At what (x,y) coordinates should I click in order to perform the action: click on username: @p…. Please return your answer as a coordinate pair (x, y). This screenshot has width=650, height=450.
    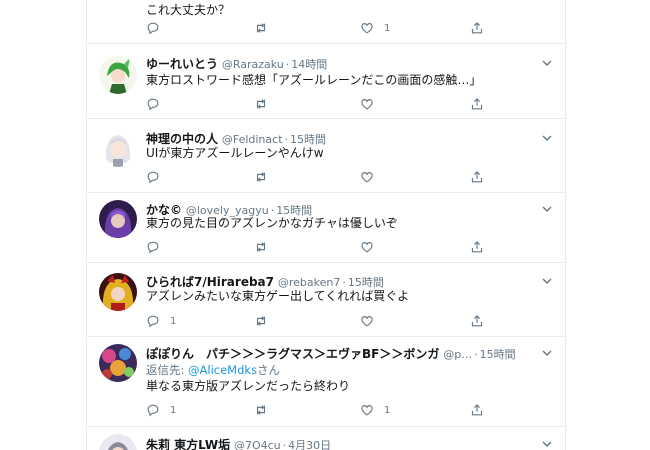
    Looking at the image, I should click on (457, 354).